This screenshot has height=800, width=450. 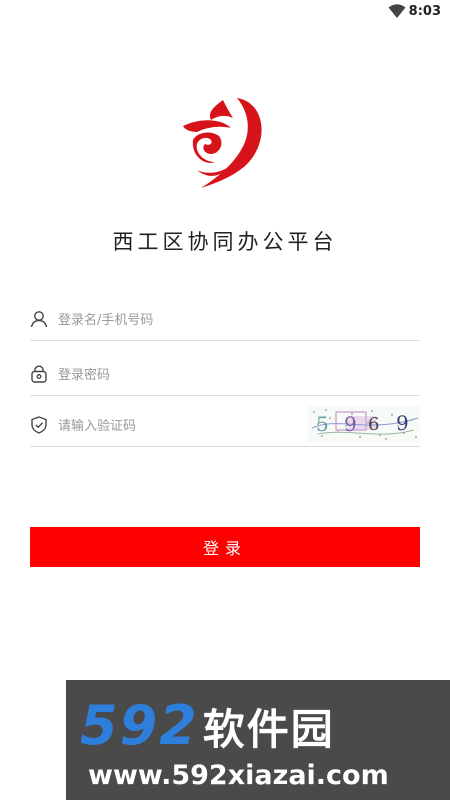 I want to click on watermark-brand-cn: 软件园, so click(x=268, y=729).